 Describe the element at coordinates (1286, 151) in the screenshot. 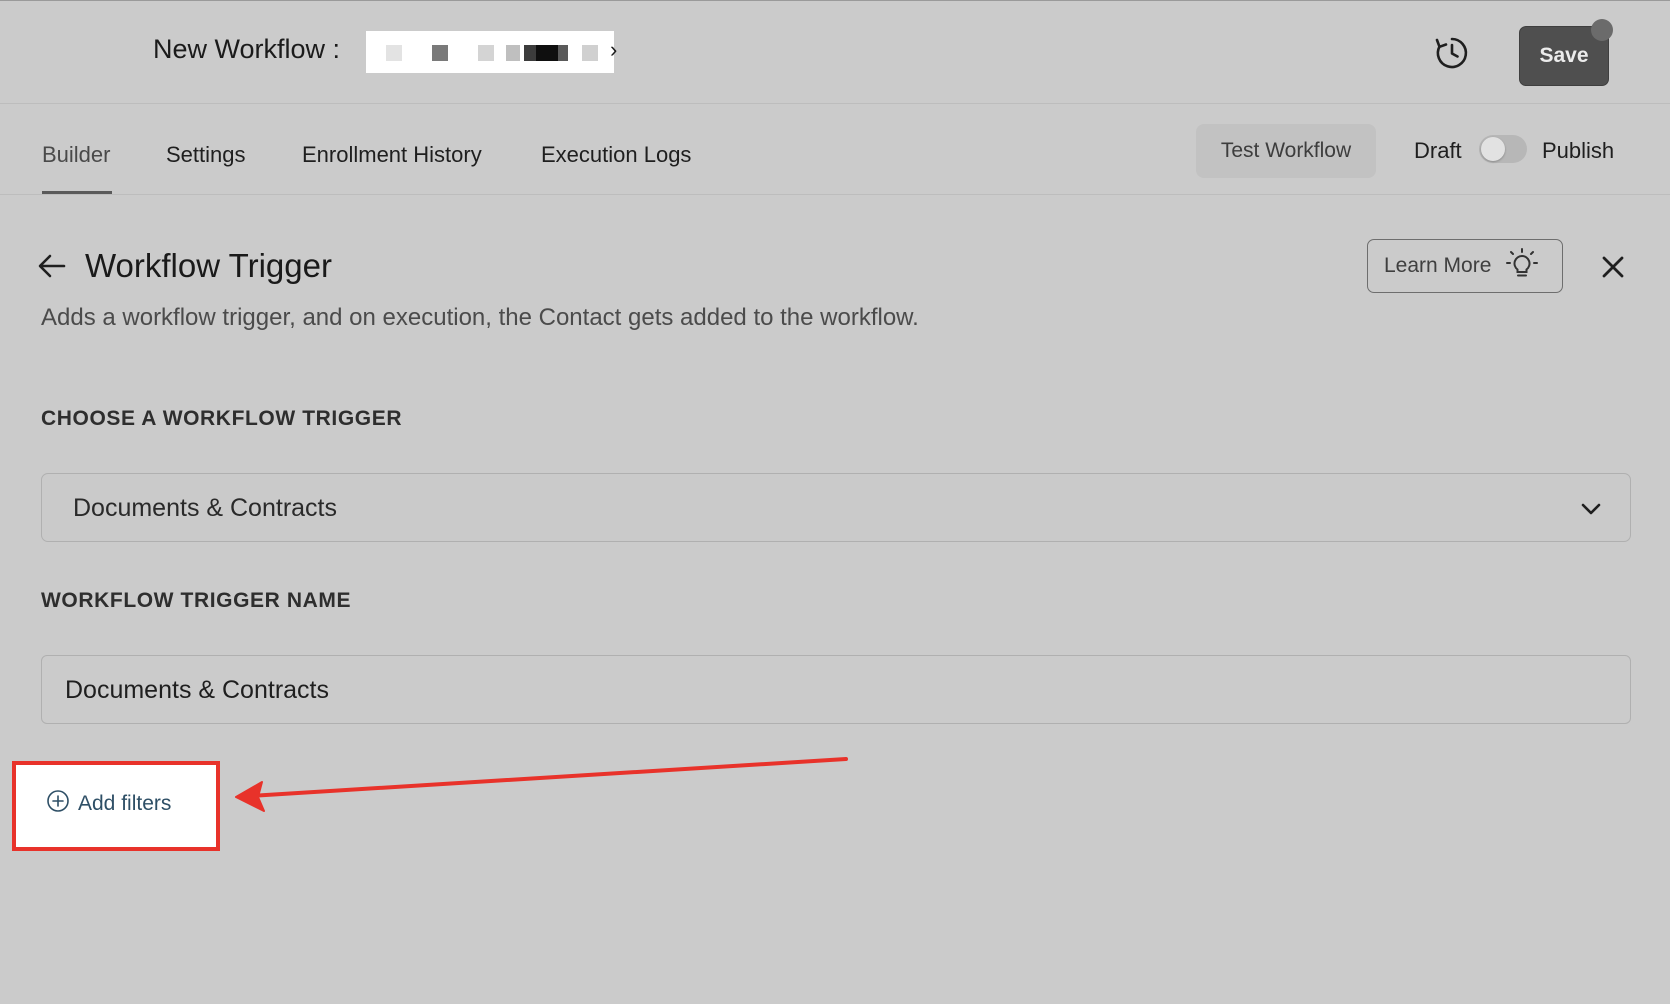

I see `test-workflow-button: Test Workflow` at that location.